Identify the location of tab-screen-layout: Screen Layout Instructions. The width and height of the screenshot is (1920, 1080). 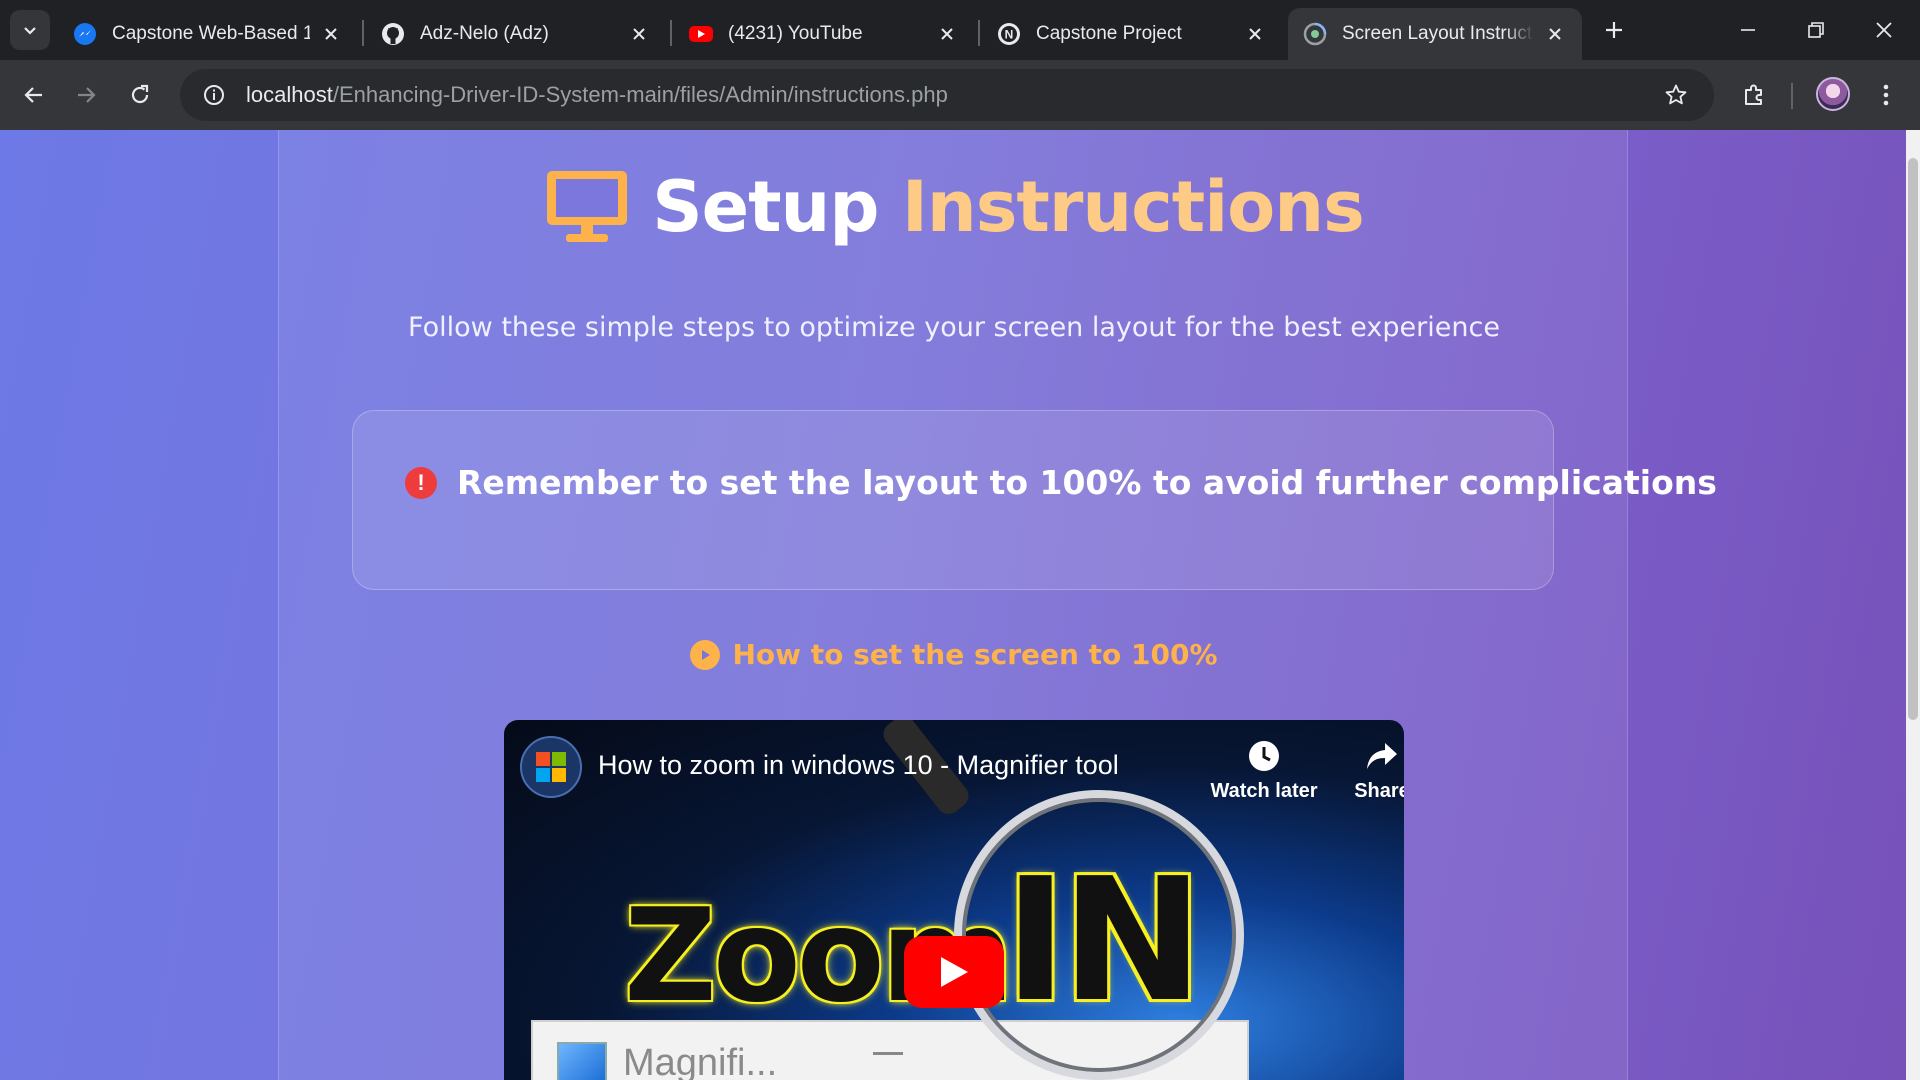
(1435, 34).